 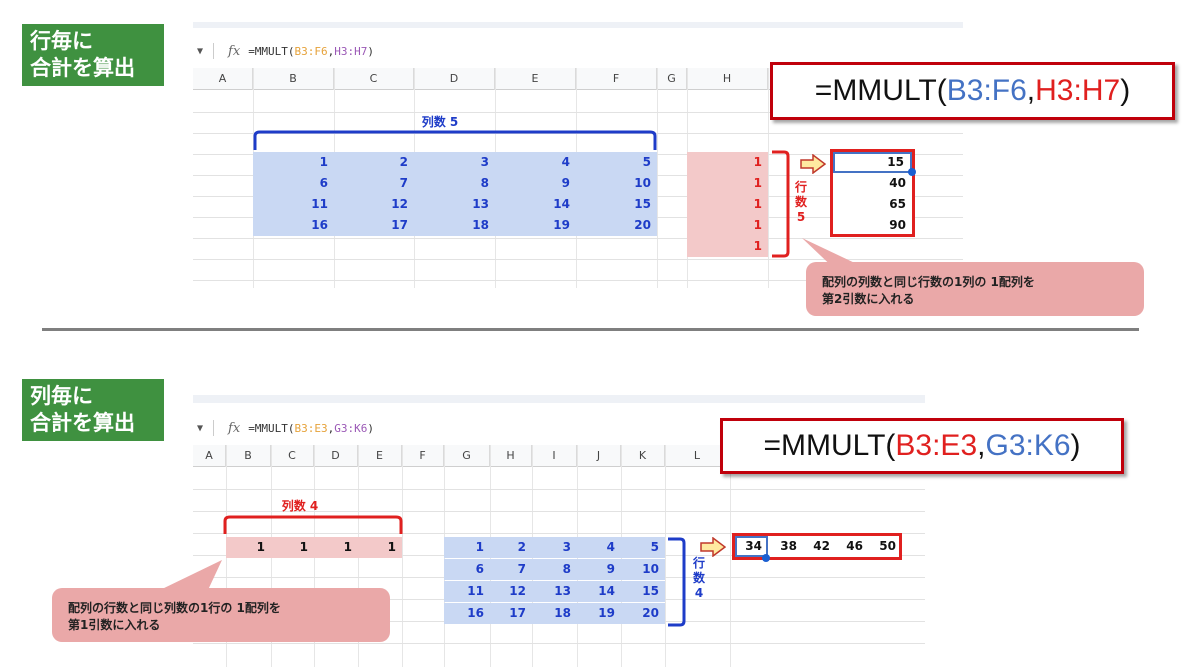 I want to click on function-icon: fx, so click(x=234, y=428).